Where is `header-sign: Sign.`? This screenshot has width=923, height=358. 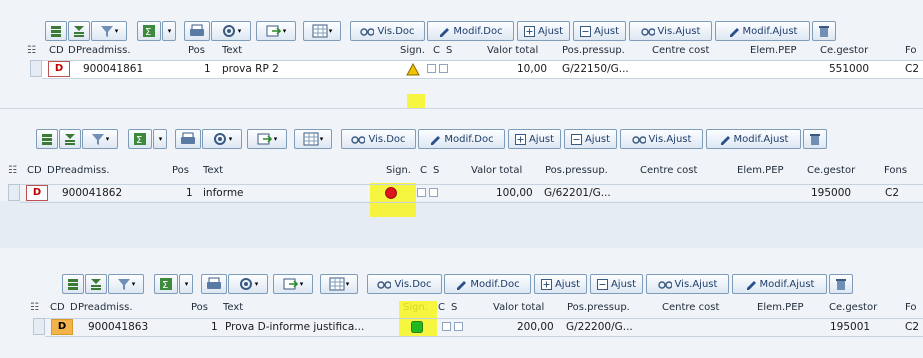 header-sign: Sign. is located at coordinates (412, 50).